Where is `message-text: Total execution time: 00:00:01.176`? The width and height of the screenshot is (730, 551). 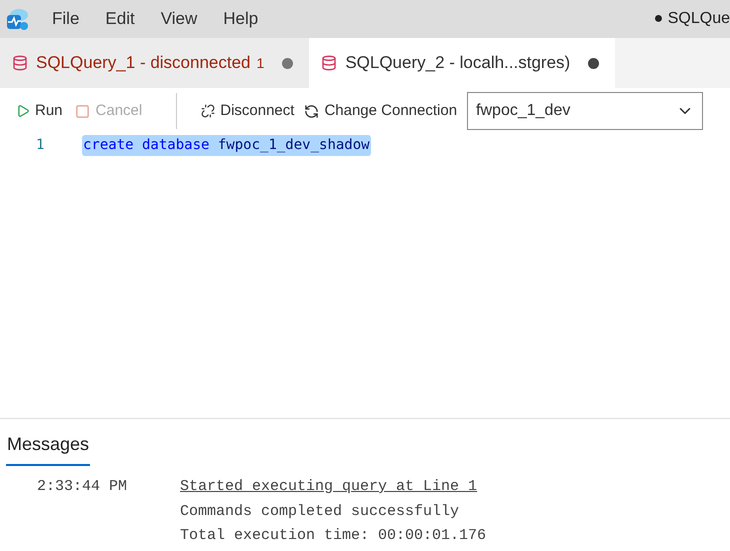
message-text: Total execution time: 00:00:01.176 is located at coordinates (333, 536).